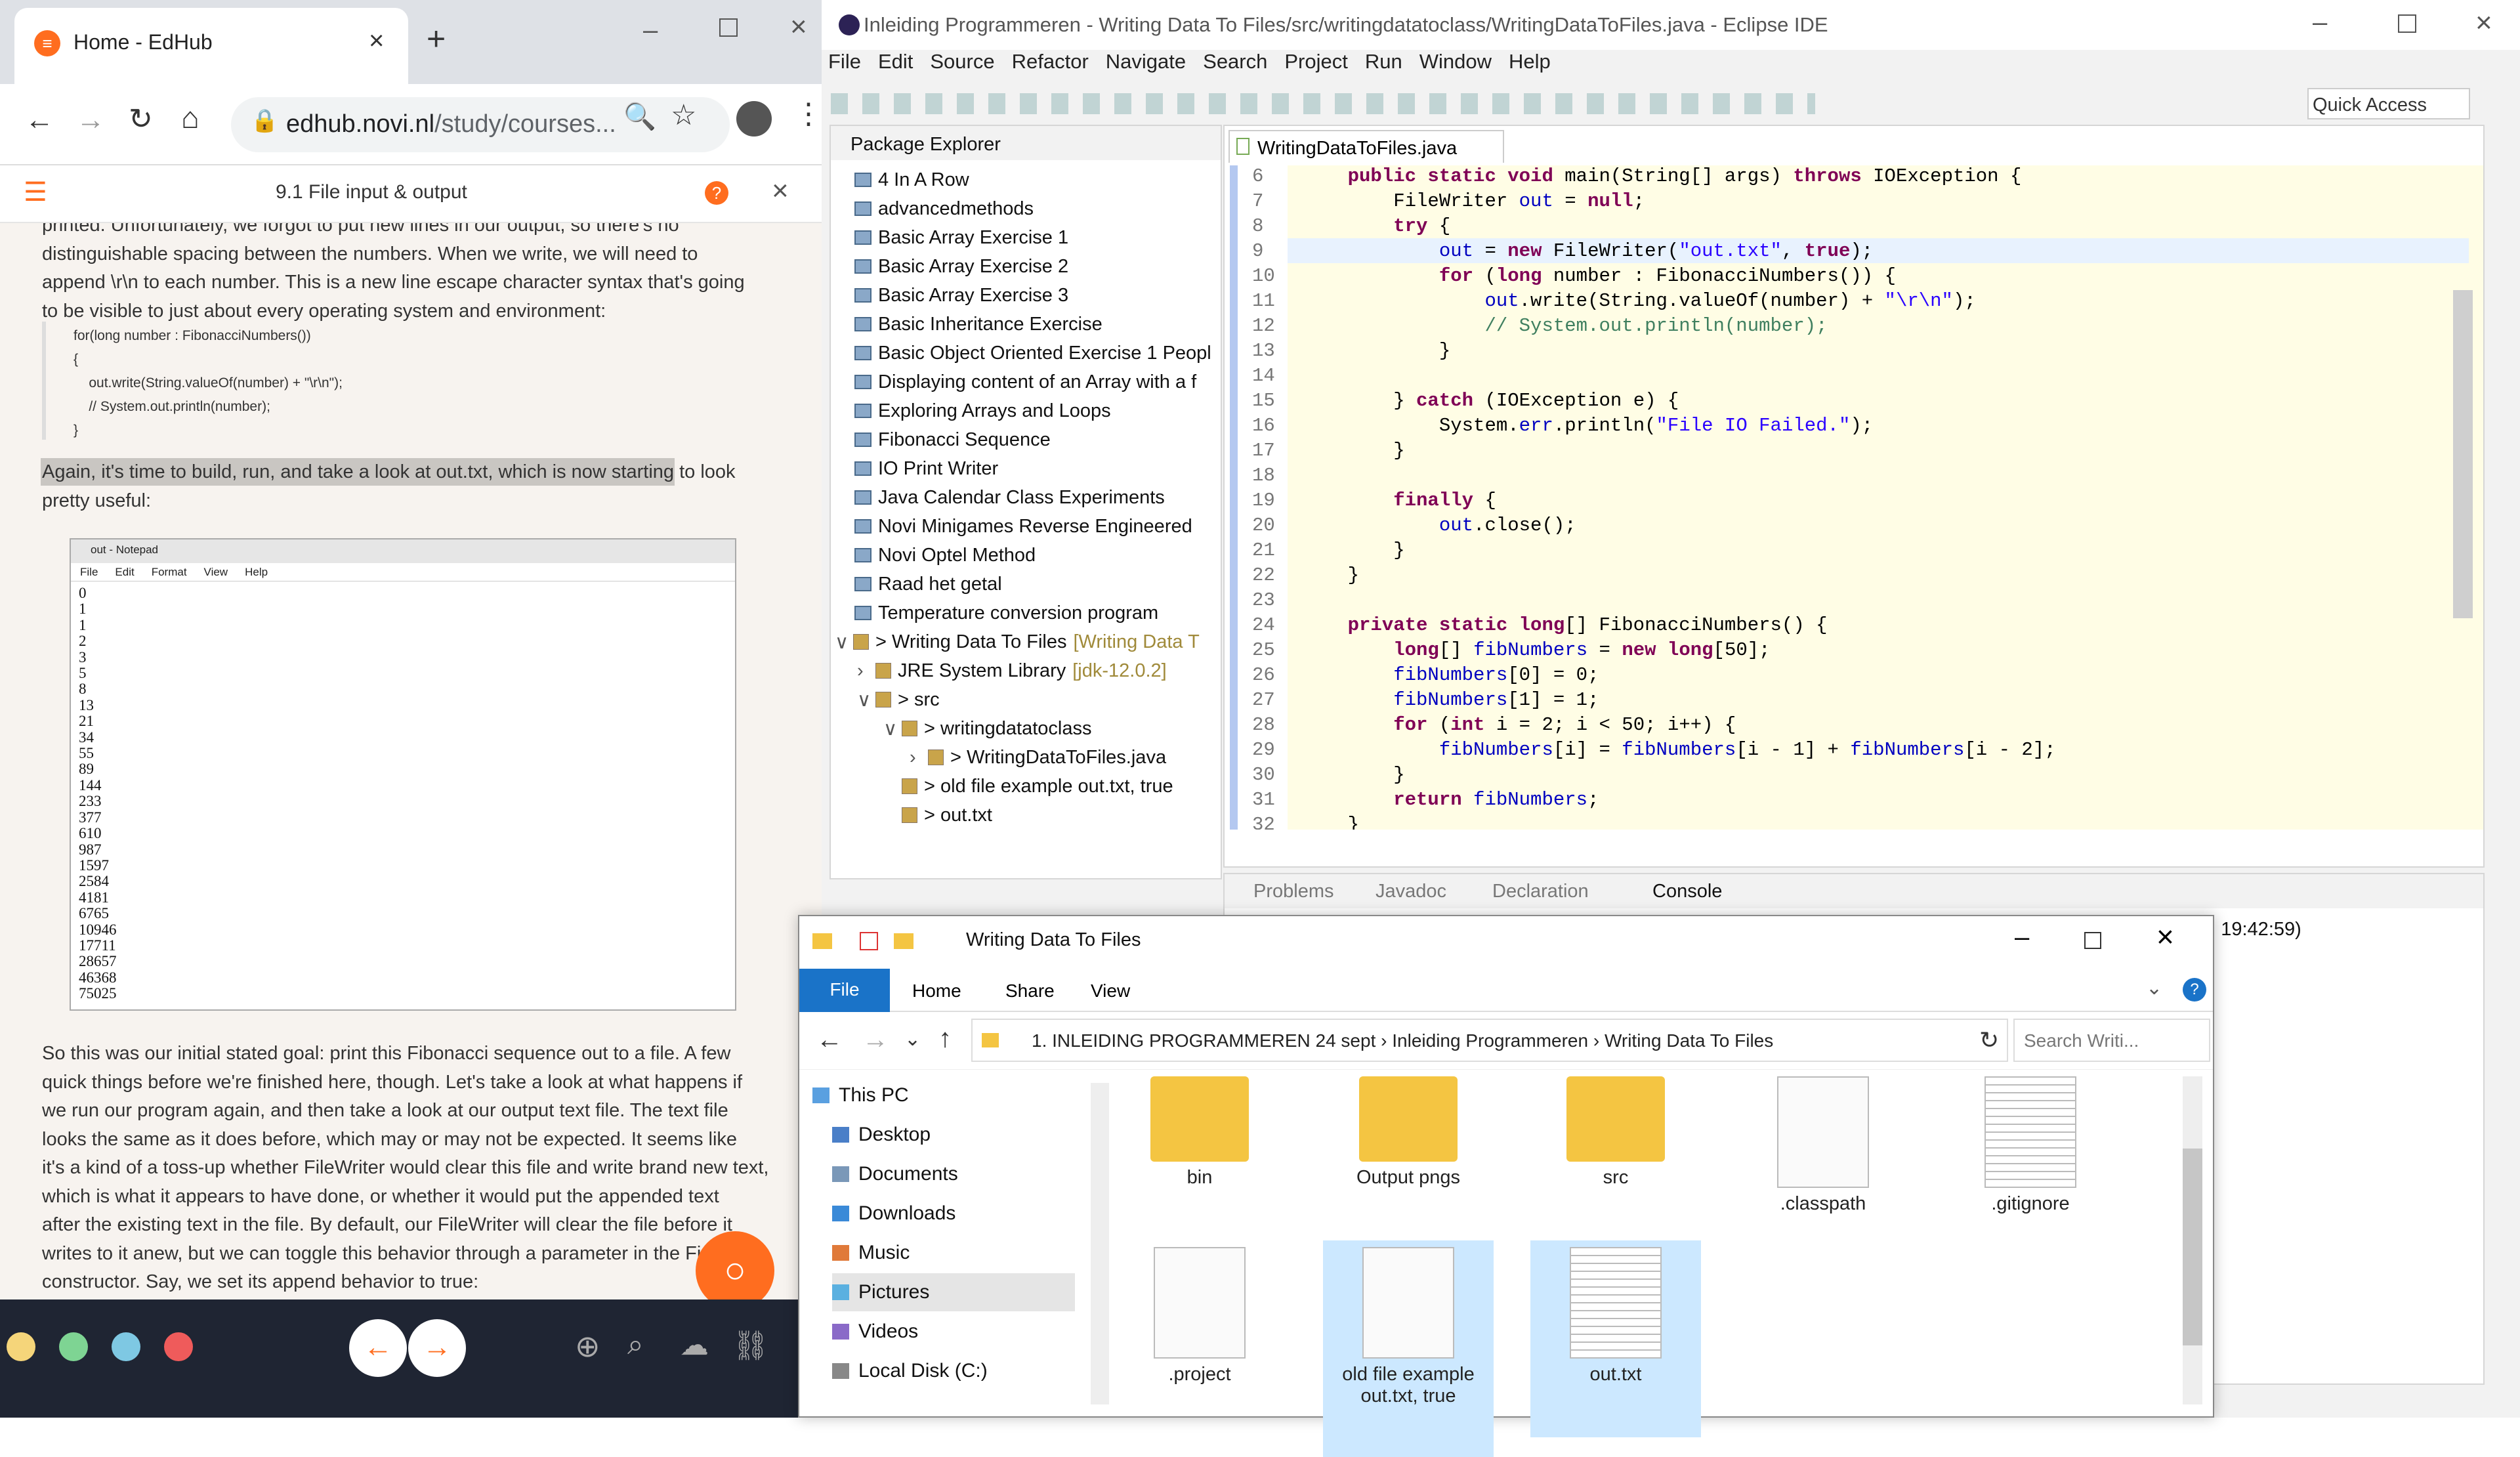  I want to click on ribbon-tab-home: Home, so click(936, 991).